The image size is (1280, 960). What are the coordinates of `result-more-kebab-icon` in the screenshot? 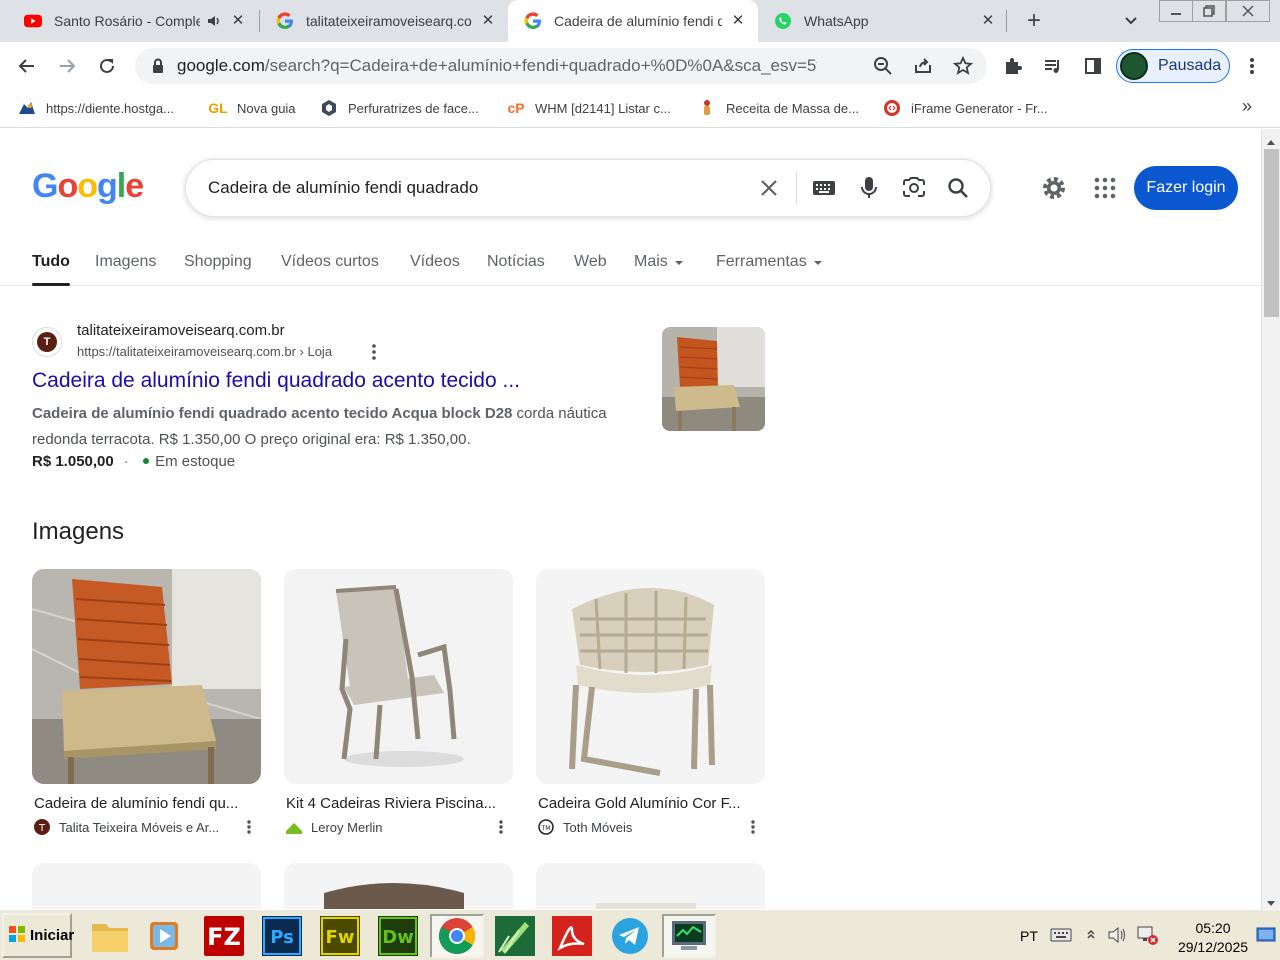 It's located at (374, 352).